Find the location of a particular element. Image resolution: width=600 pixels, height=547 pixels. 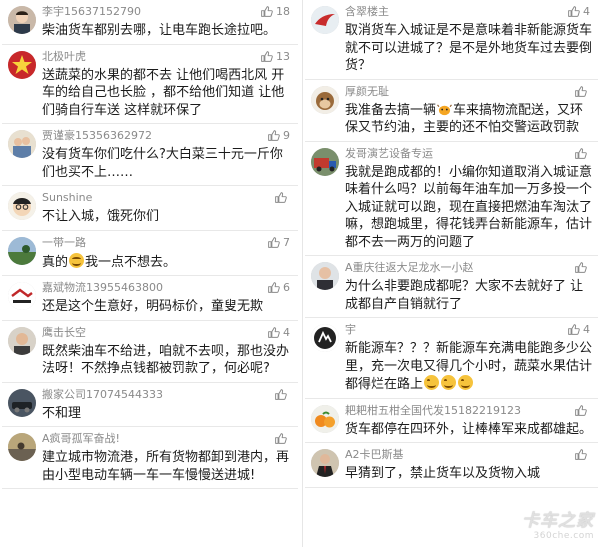

username: 厚颜无耻 is located at coordinates (468, 92).